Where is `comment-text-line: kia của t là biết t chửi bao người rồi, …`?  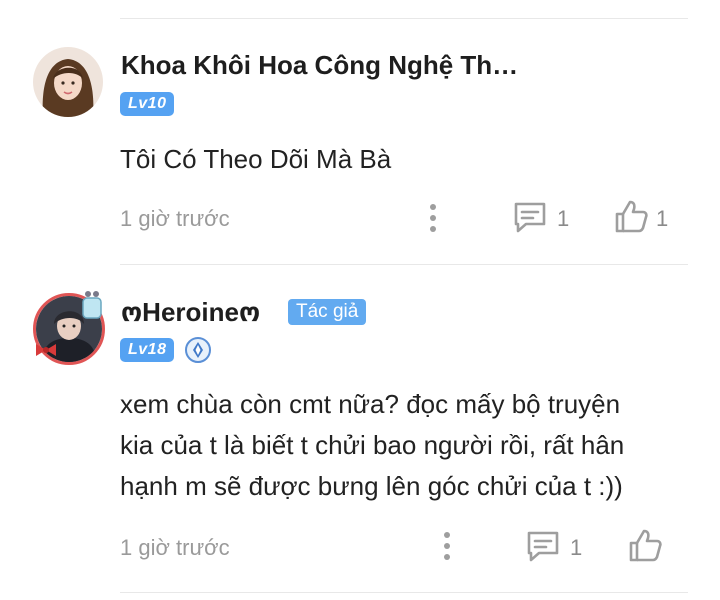
comment-text-line: kia của t là biết t chửi bao người rồi, … is located at coordinates (372, 445).